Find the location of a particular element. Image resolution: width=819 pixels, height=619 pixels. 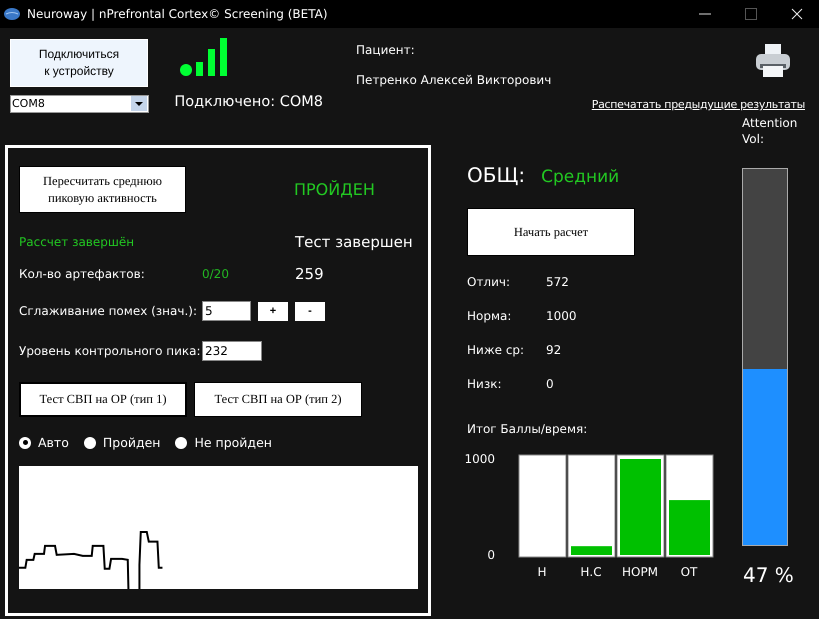

close-icon is located at coordinates (797, 14).